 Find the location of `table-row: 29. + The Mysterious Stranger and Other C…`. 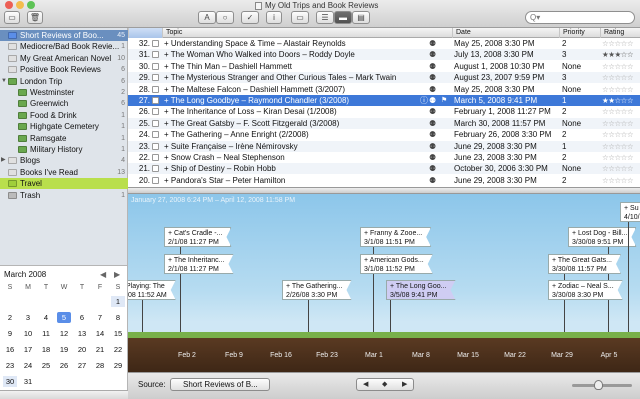

table-row: 29. + The Mysterious Stranger and Other C… is located at coordinates (384, 78).